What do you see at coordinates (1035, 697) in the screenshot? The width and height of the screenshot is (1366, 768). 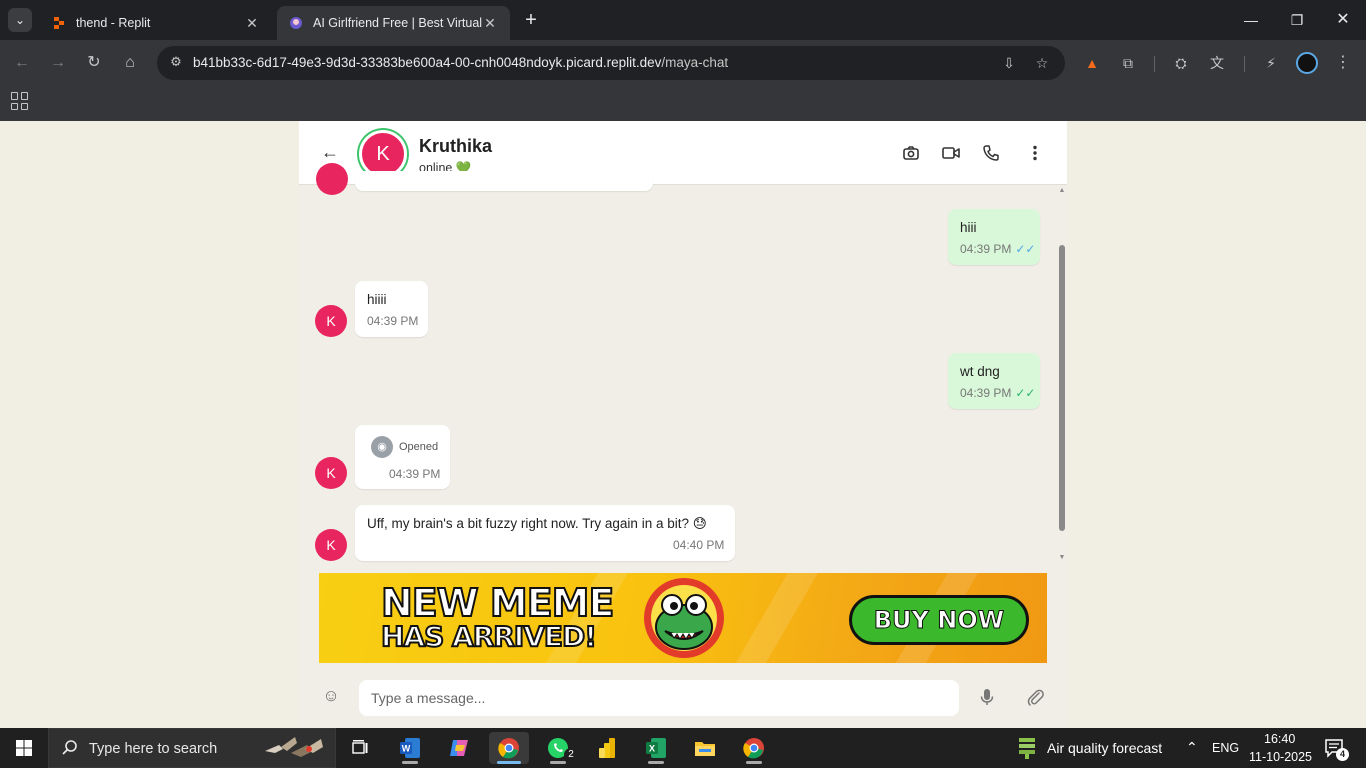 I see `attachment-icon` at bounding box center [1035, 697].